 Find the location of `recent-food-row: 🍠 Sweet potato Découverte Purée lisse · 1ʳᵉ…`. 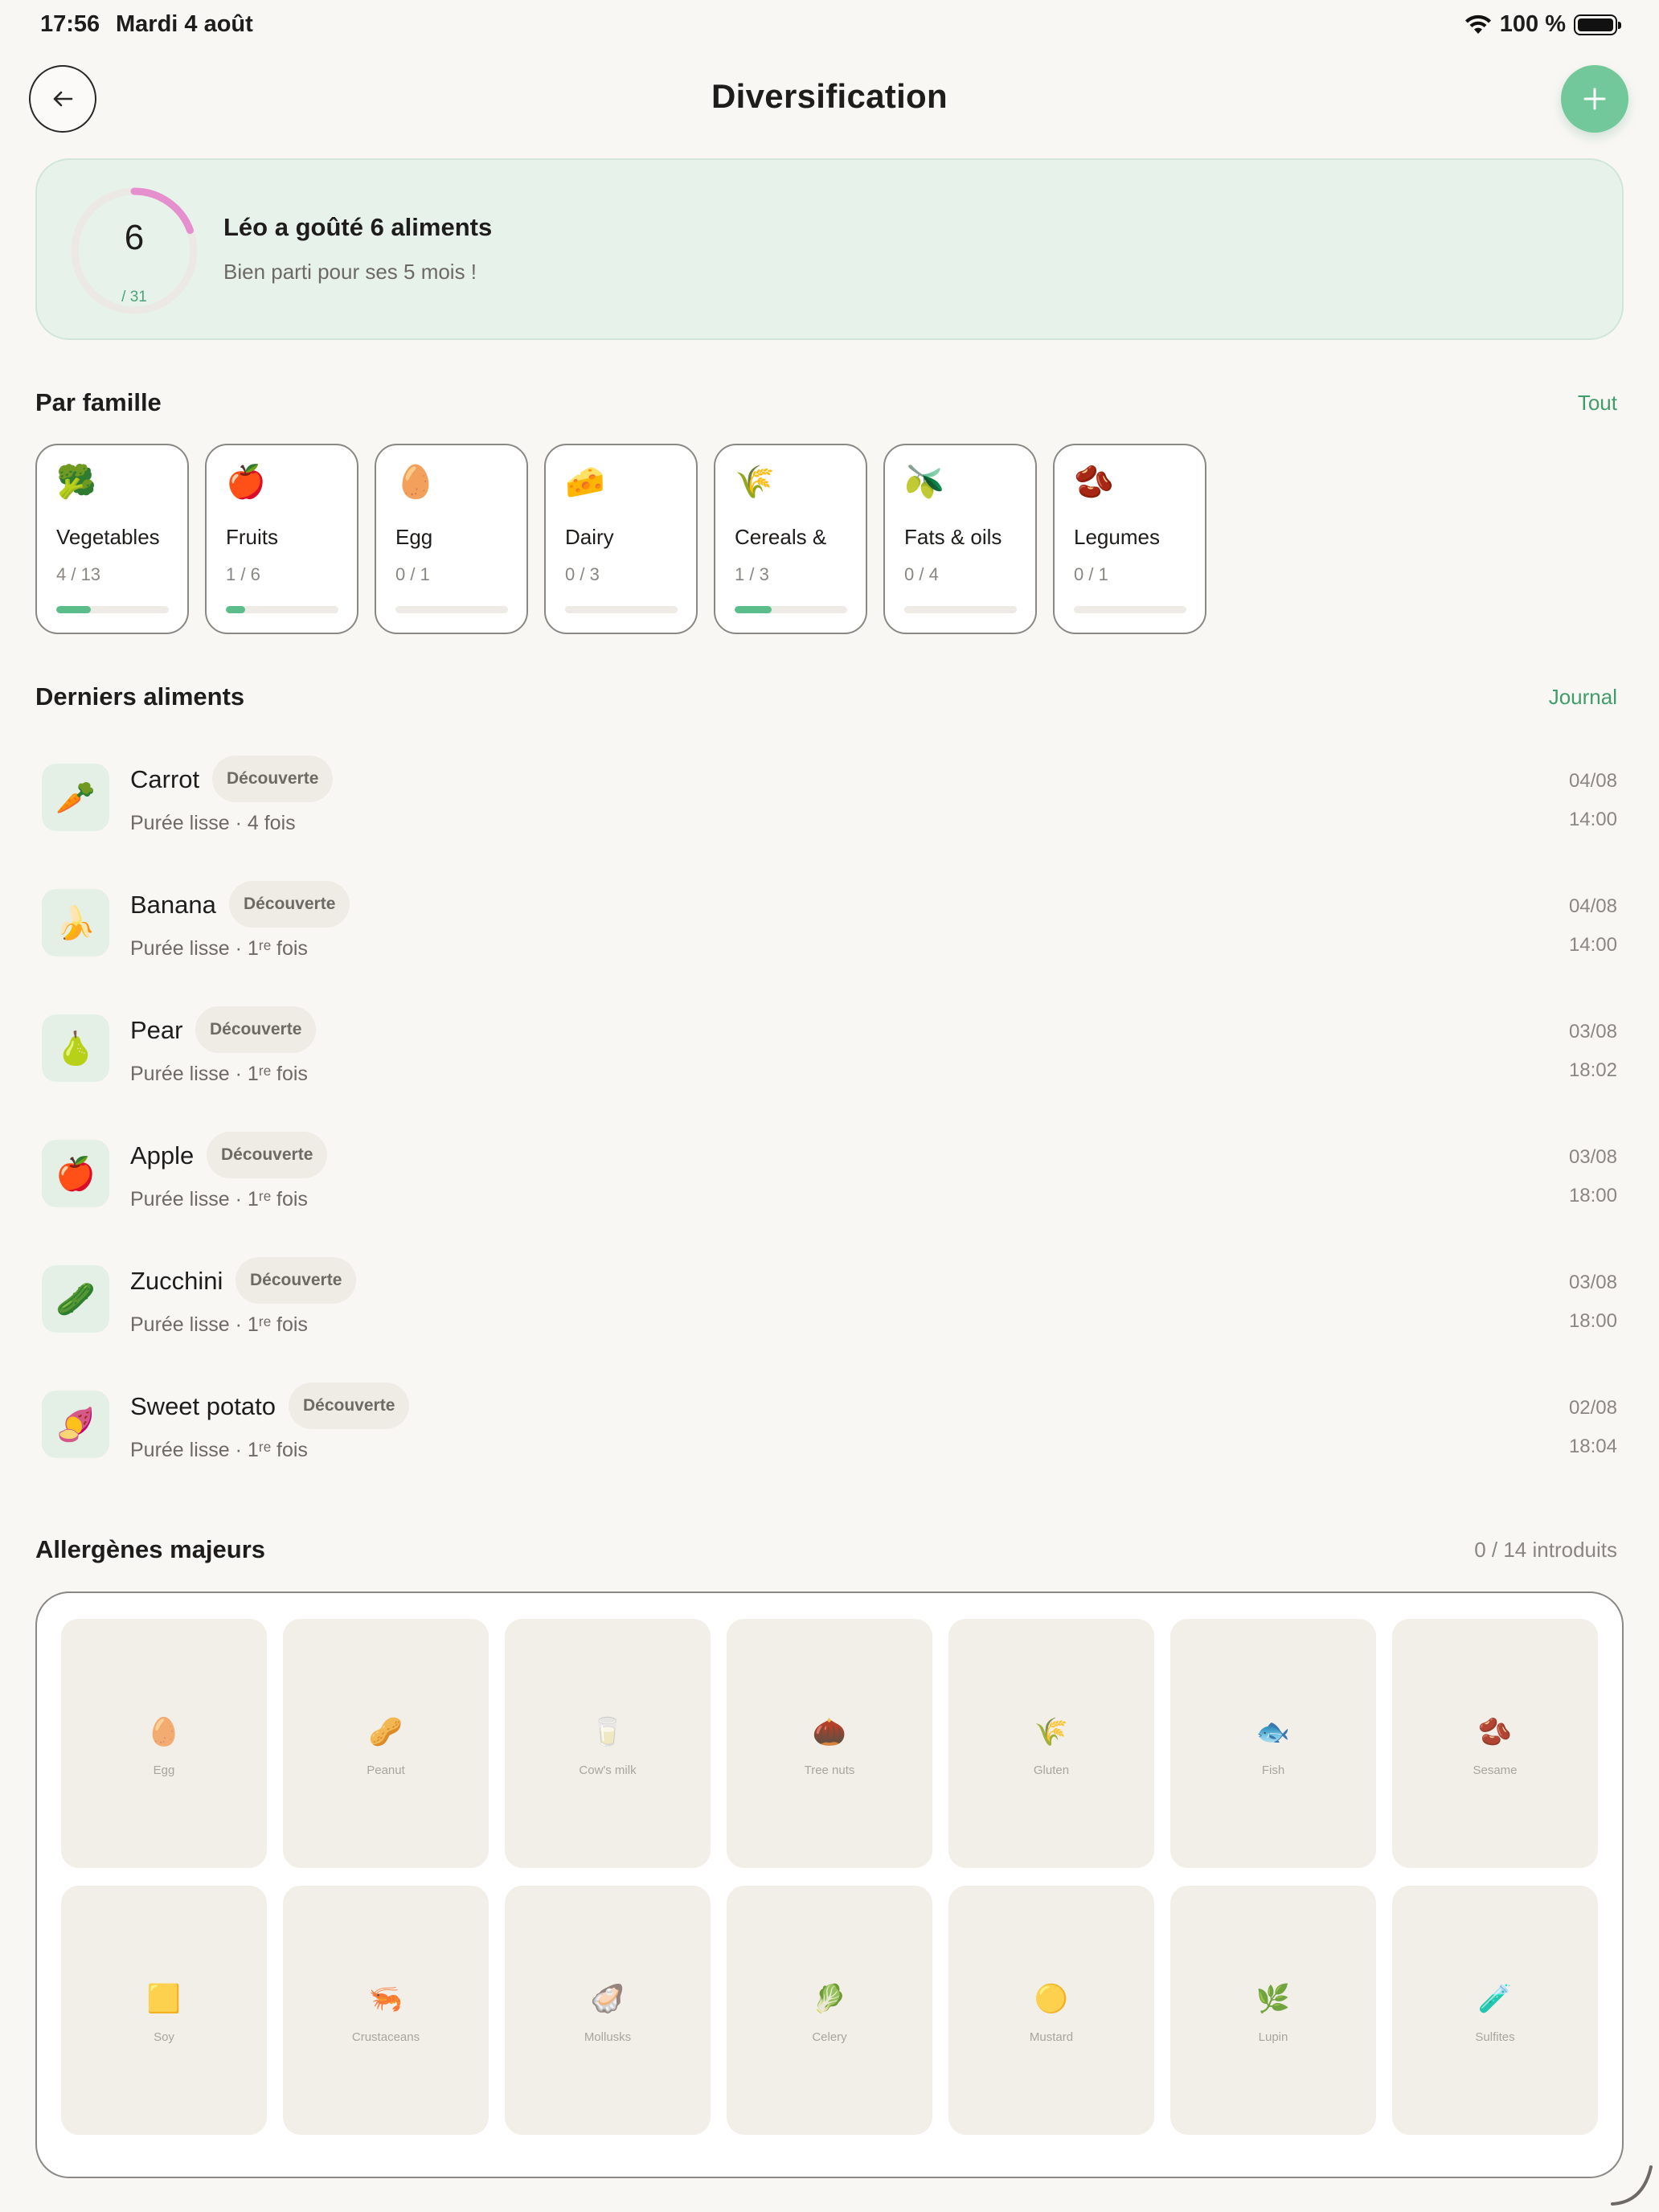

recent-food-row: 🍠 Sweet potato Découverte Purée lisse · 1ʳᵉ… is located at coordinates (826, 1437).